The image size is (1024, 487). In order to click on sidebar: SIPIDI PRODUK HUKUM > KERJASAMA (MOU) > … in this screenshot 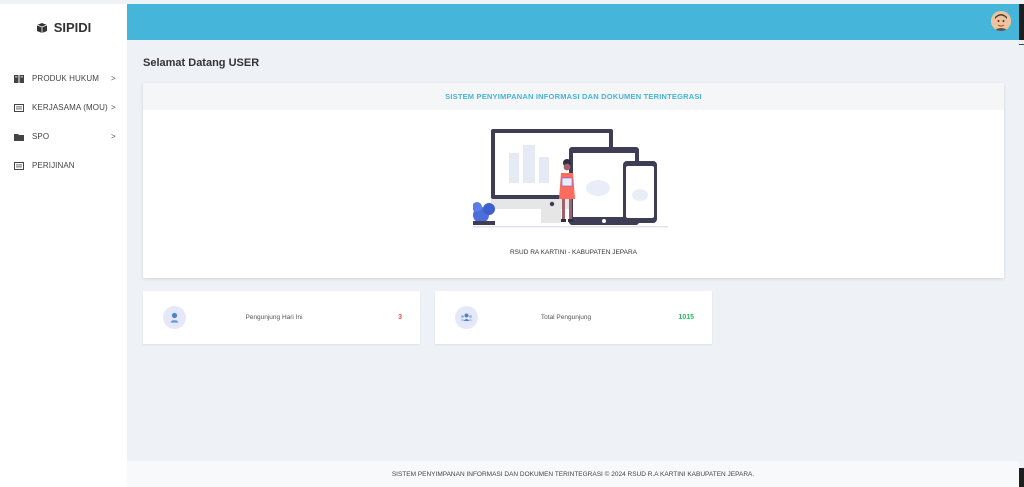, I will do `click(63, 245)`.